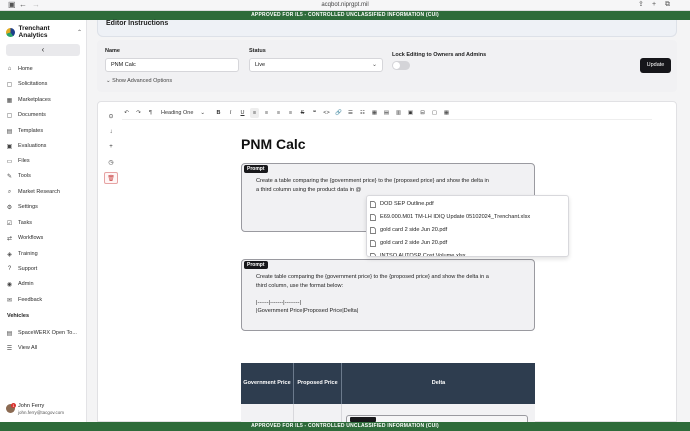 Image resolution: width=690 pixels, height=431 pixels. What do you see at coordinates (111, 147) in the screenshot?
I see `plus-icon: +` at bounding box center [111, 147].